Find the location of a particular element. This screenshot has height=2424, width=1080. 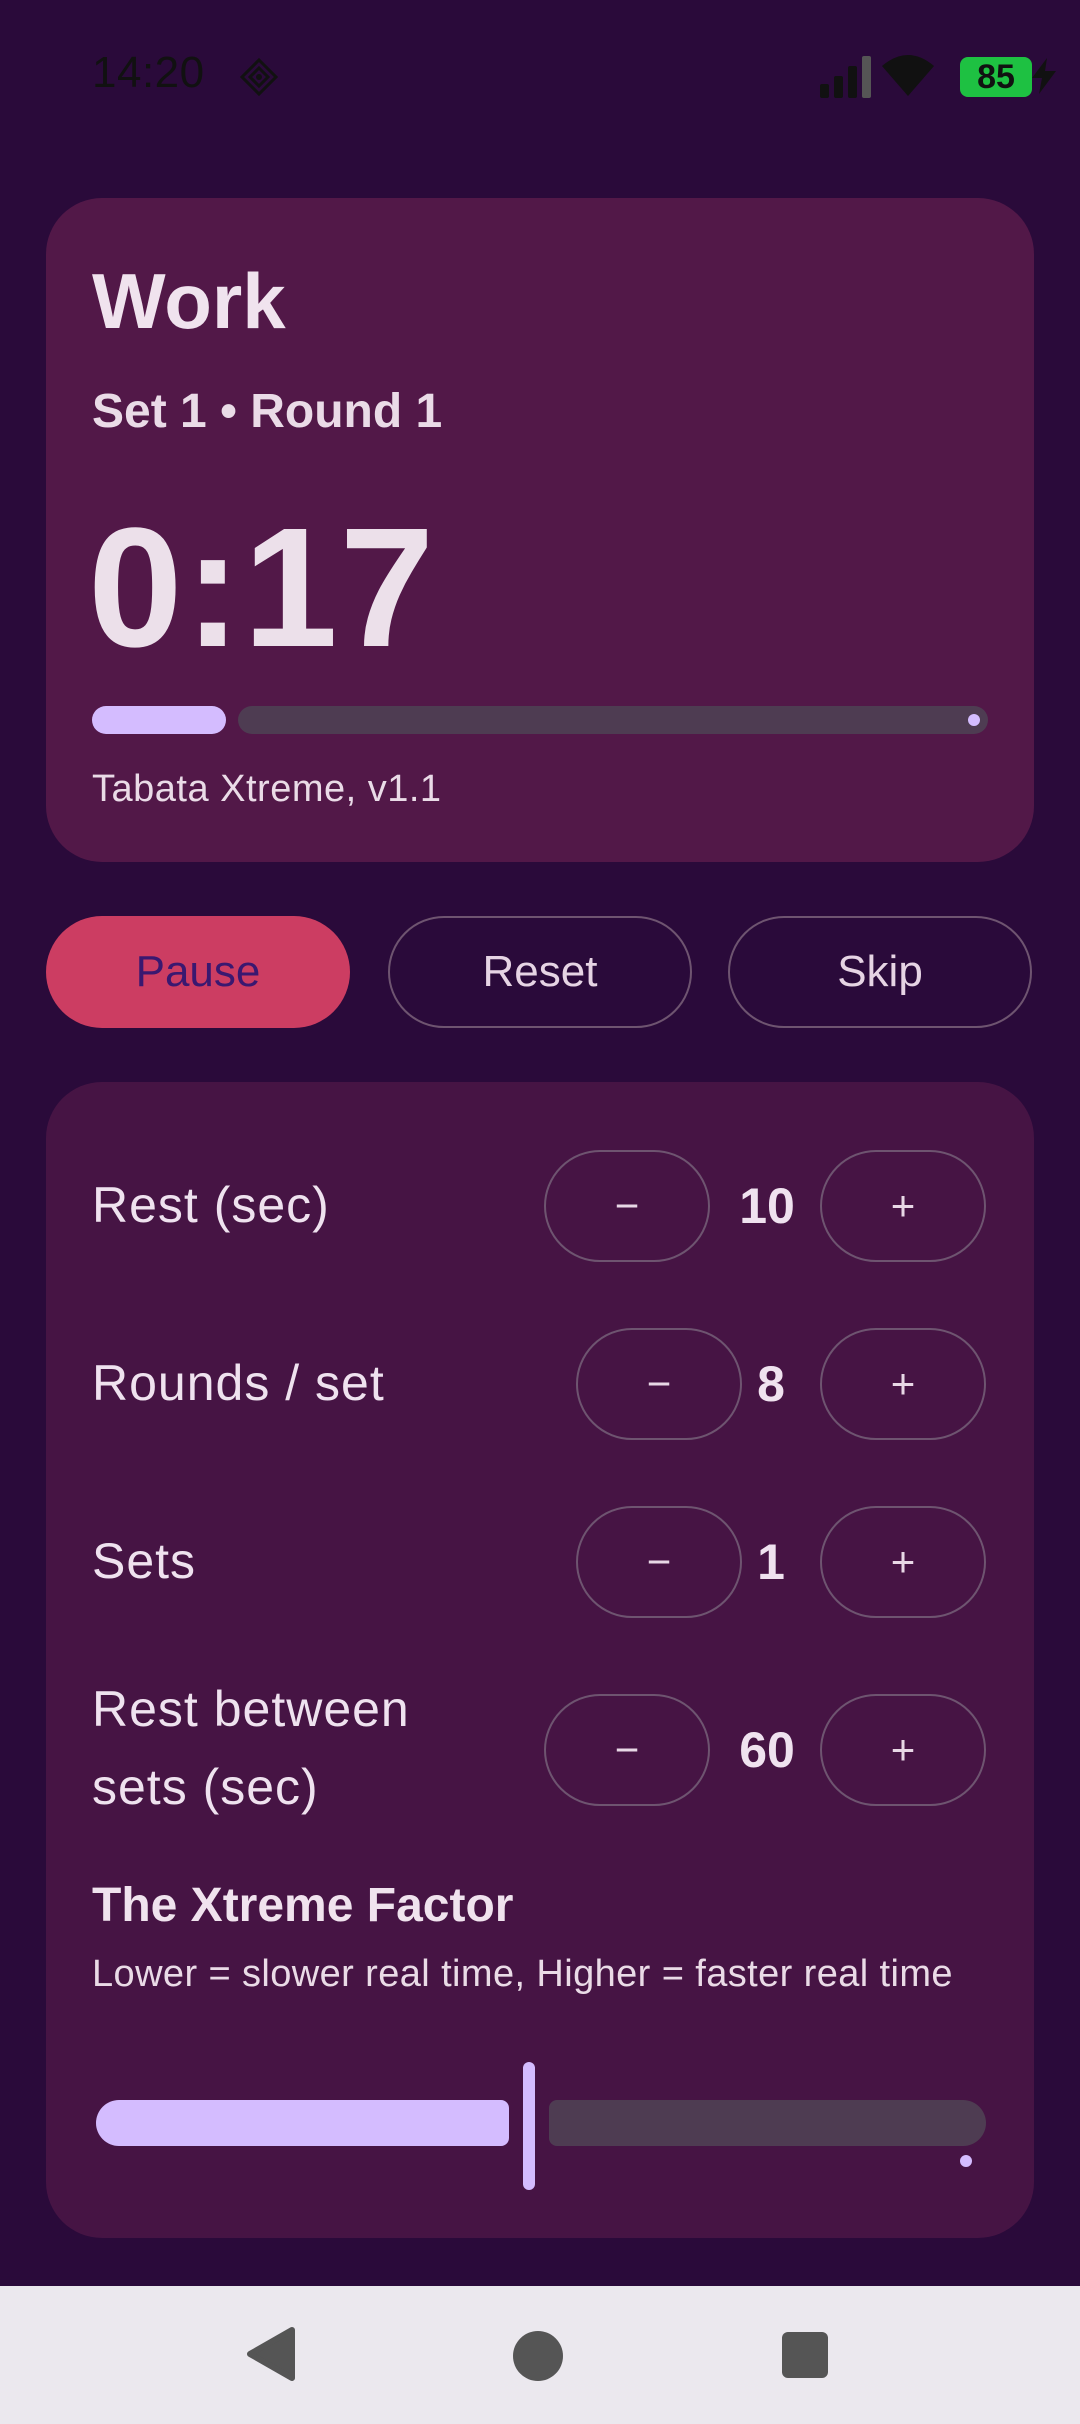

rest-between-sets-label: Rest between sets (sec) is located at coordinates (251, 1748).